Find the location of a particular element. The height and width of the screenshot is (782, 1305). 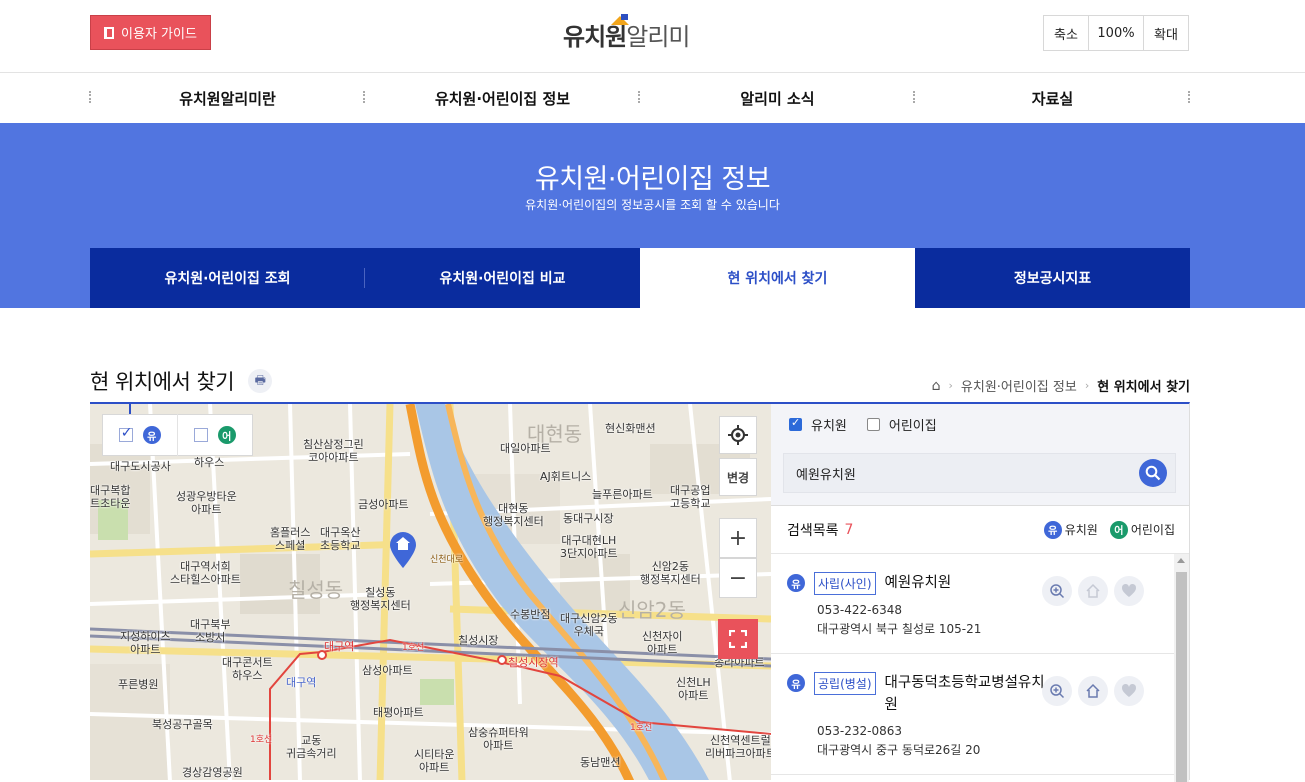

fullscreen-icon is located at coordinates (738, 639).